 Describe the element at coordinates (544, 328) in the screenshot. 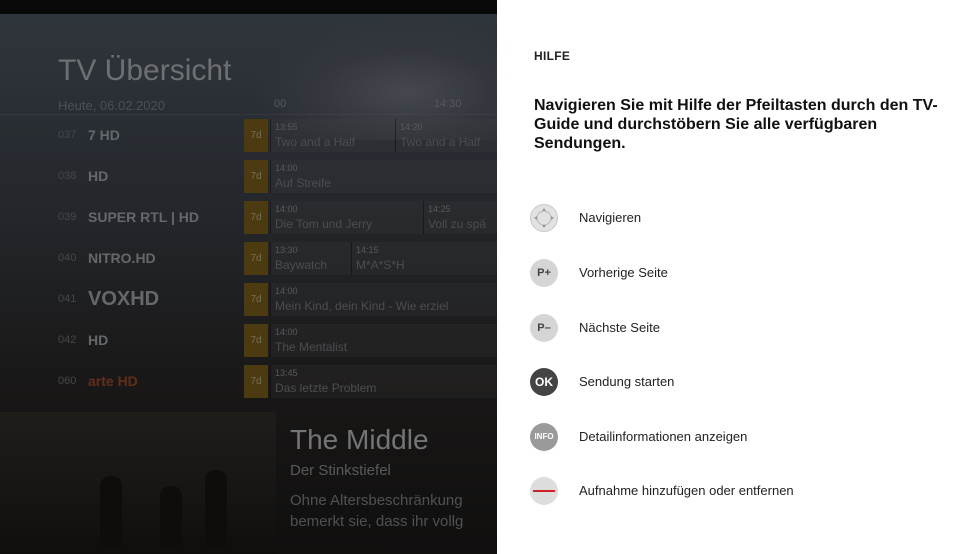

I see `page-down-icon: P–` at that location.